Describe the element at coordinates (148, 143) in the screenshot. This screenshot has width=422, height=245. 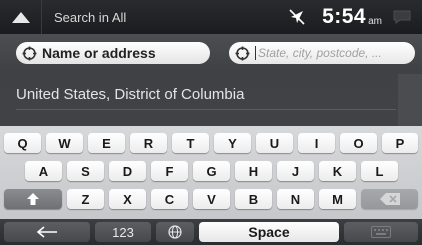
I see `key-r: R` at that location.